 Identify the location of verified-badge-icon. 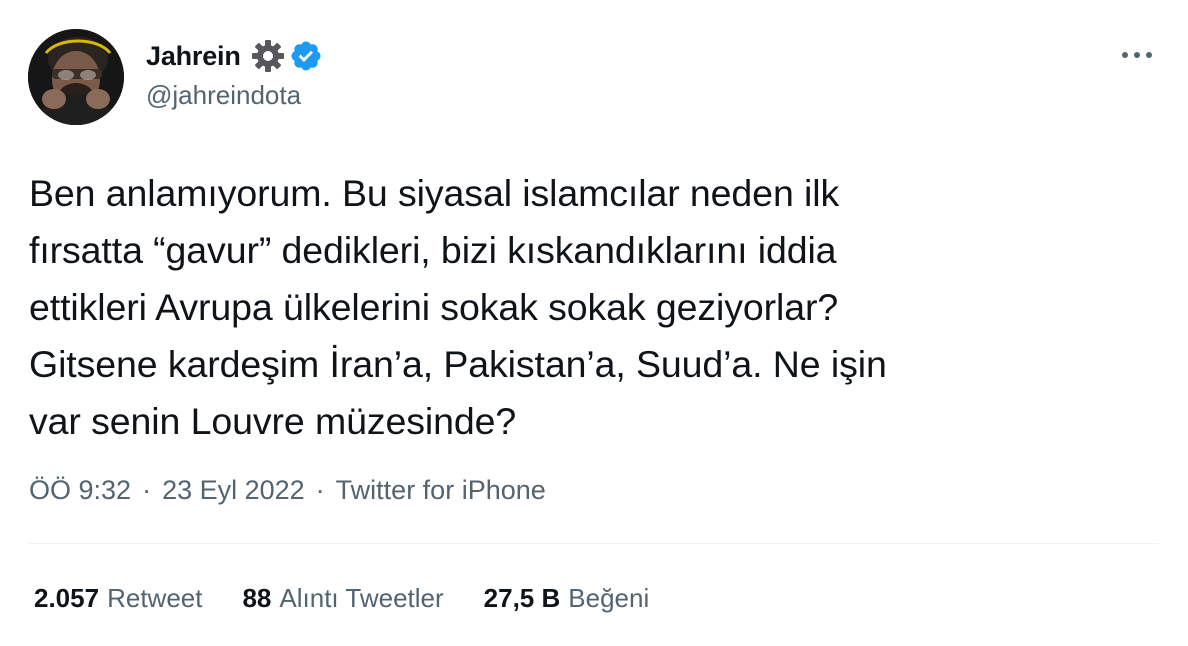
(306, 56).